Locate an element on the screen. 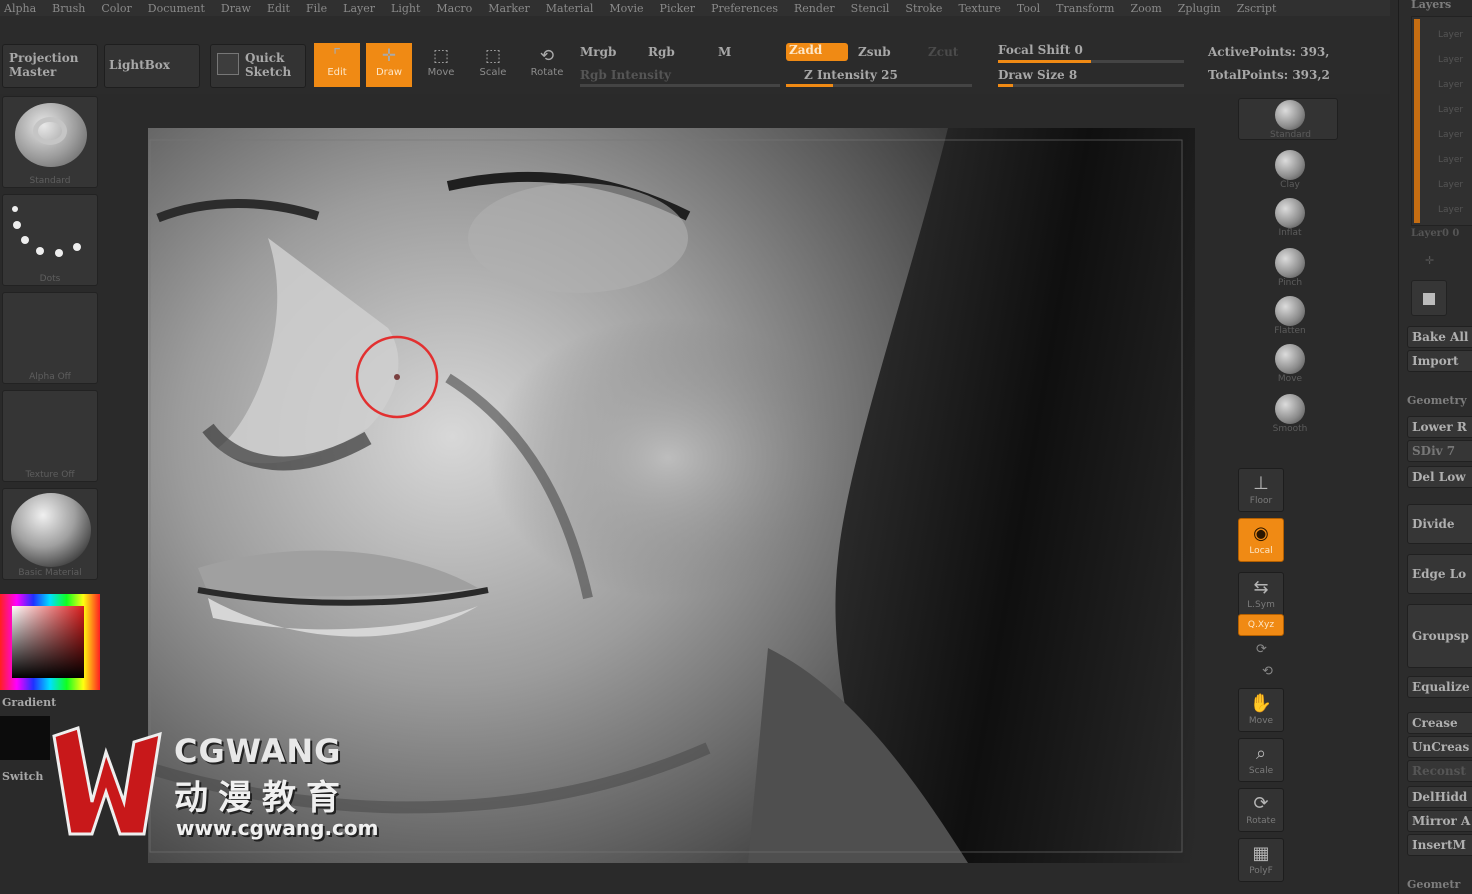  menu-item-edit: Edit is located at coordinates (278, 8).